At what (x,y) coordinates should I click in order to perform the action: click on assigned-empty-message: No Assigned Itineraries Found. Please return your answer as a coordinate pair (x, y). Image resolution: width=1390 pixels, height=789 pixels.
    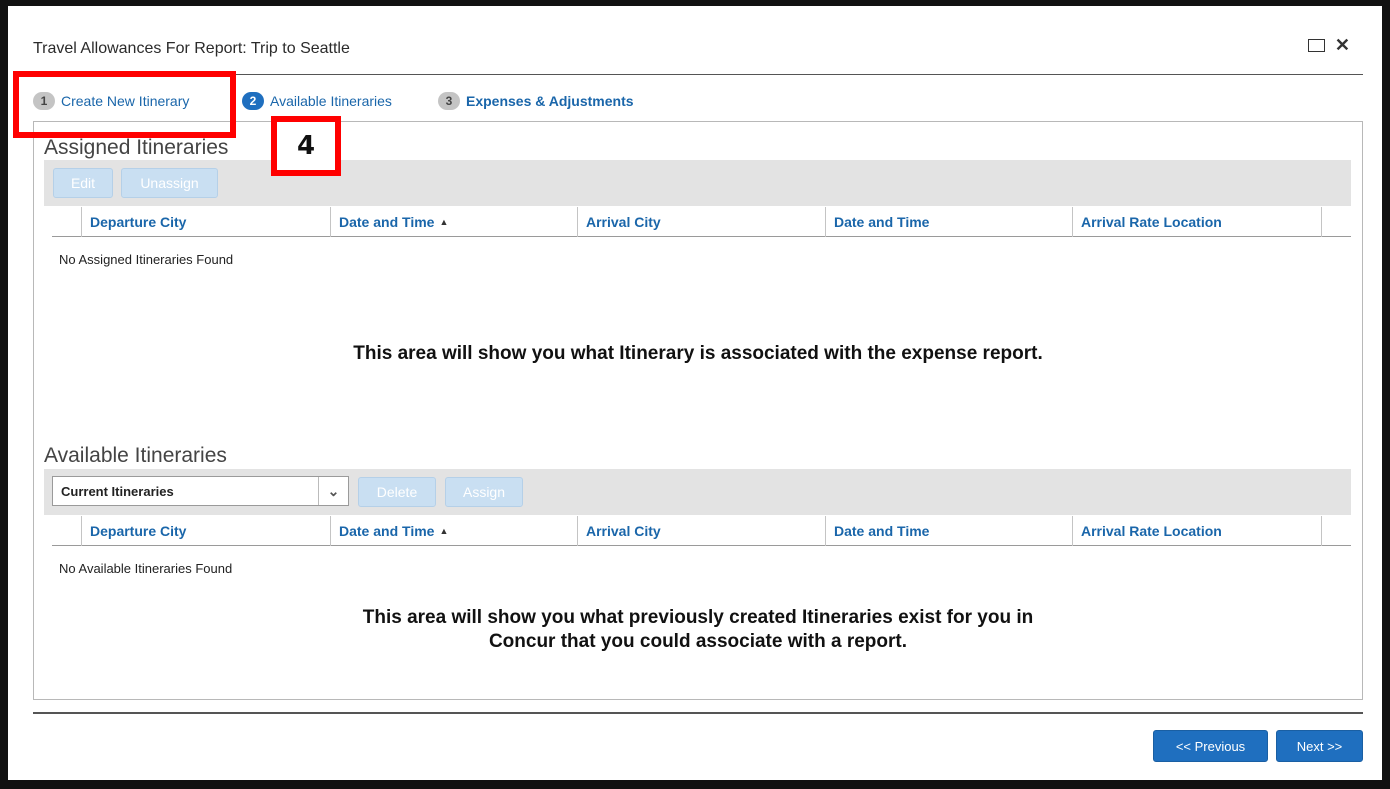
    Looking at the image, I should click on (146, 259).